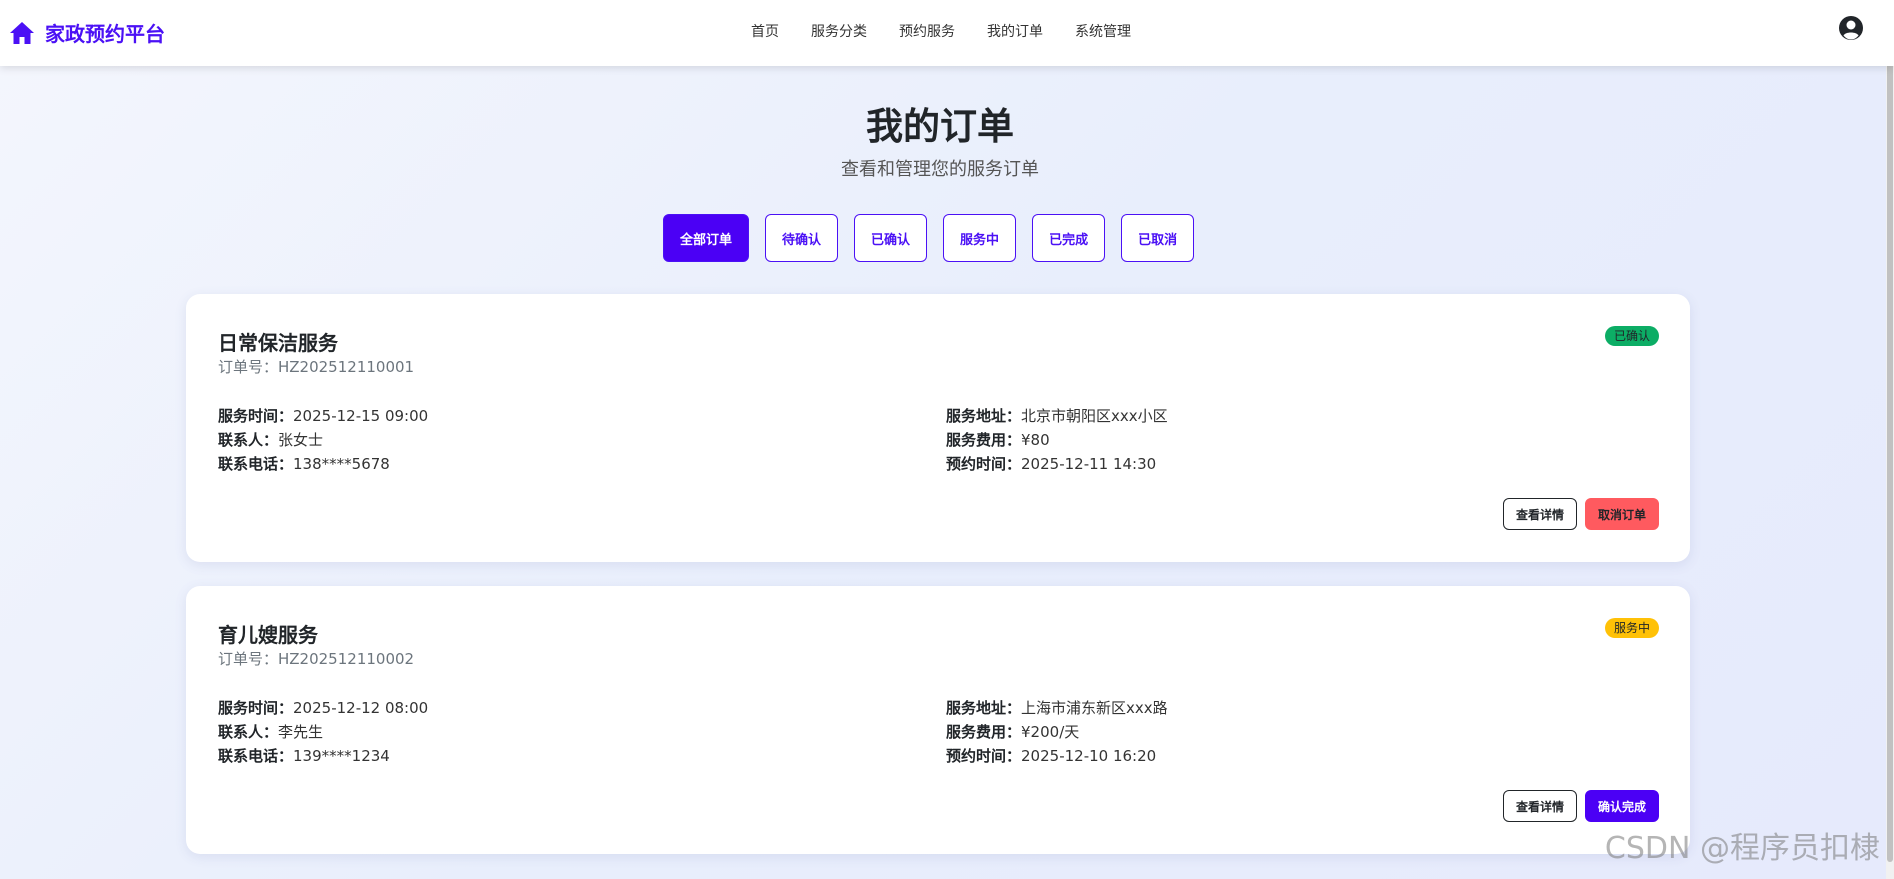 This screenshot has width=1894, height=879. Describe the element at coordinates (1580, 514) in the screenshot. I see `order-actions: 查看详情 取消订单` at that location.